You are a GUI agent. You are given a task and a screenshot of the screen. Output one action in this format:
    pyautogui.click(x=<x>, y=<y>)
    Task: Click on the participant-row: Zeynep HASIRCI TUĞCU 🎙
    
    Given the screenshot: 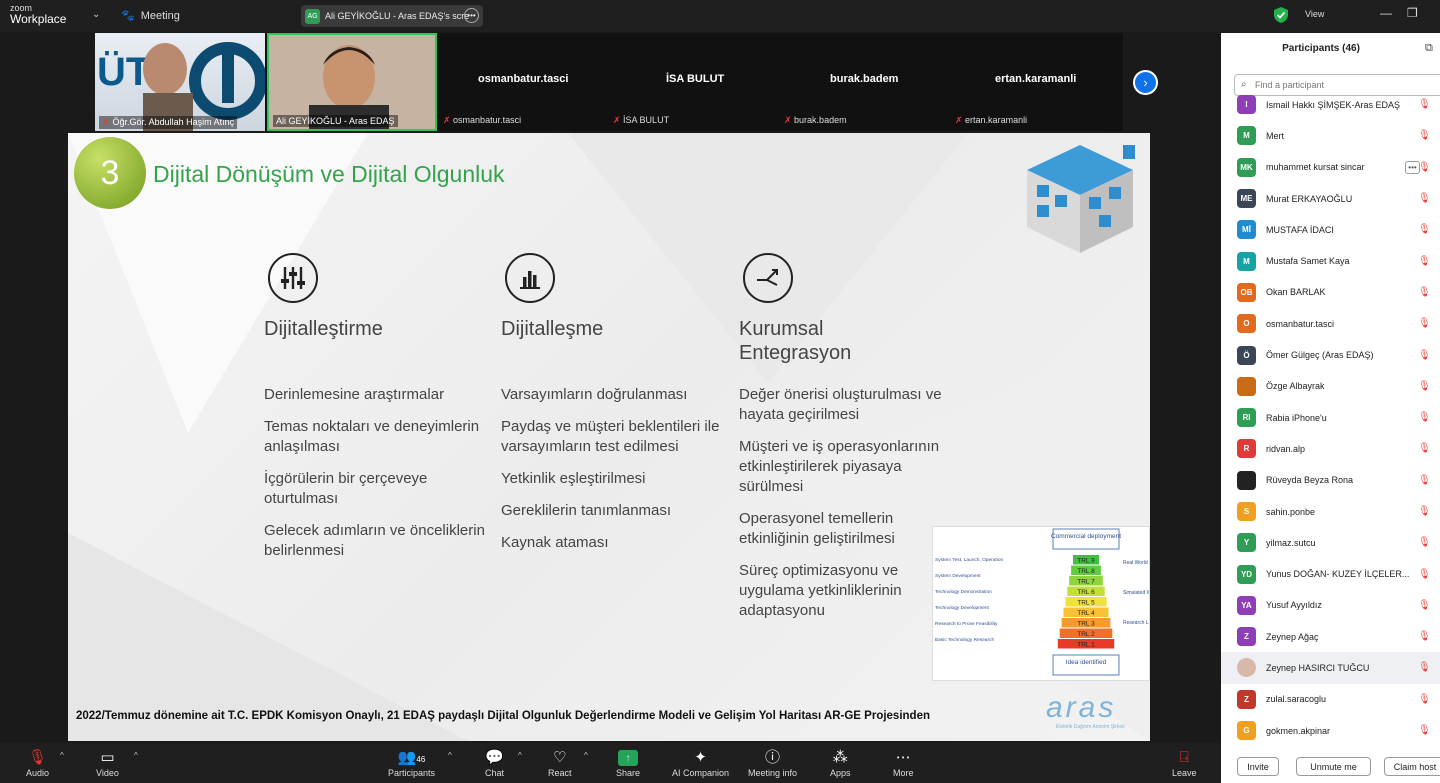 What is the action you would take?
    pyautogui.click(x=1330, y=668)
    